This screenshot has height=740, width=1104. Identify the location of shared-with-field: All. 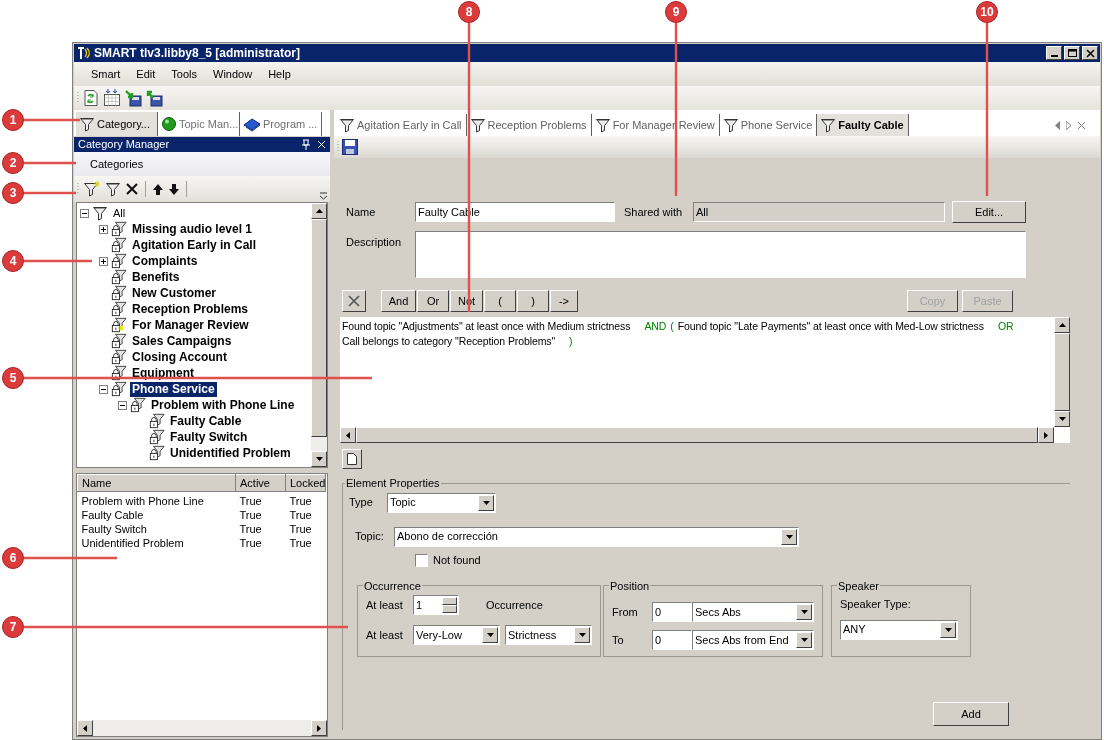
(819, 212).